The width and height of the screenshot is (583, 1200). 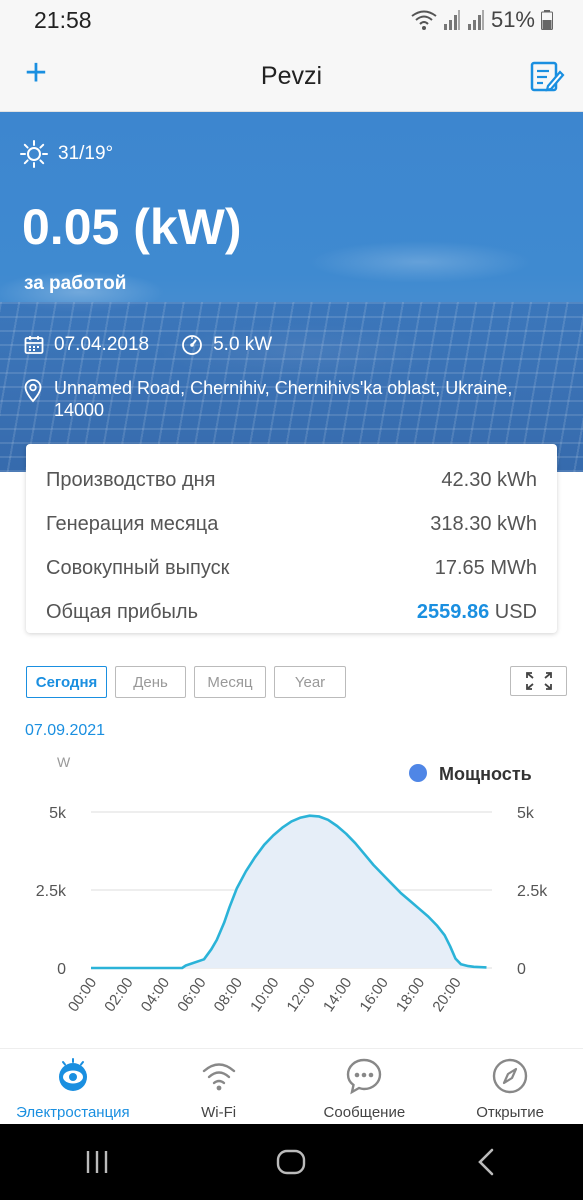 I want to click on y-tick-label-right: 5k, so click(x=526, y=813).